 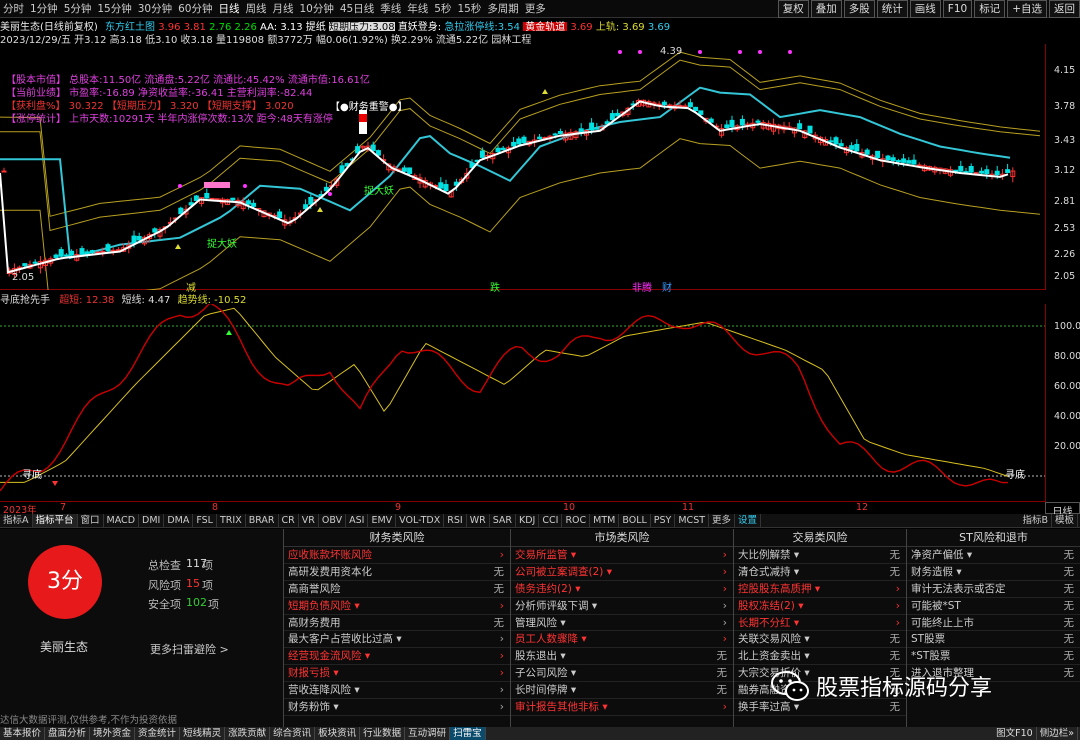 I want to click on risk-item: 短期负债风险 ▾ ›, so click(x=397, y=606).